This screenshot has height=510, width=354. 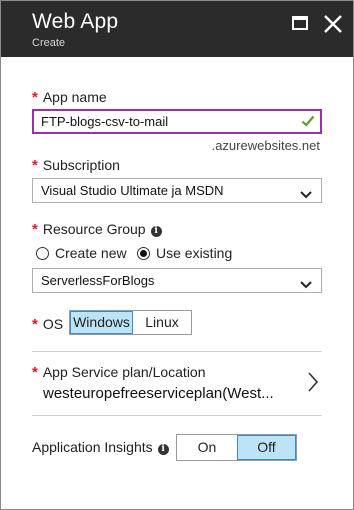 I want to click on radio-use-existing: Use existing, so click(x=184, y=253).